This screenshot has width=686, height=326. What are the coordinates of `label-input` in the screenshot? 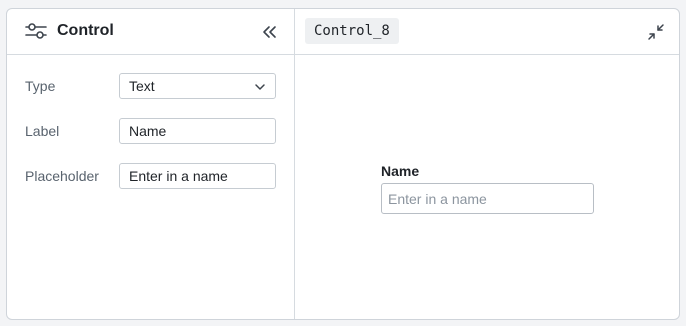 It's located at (197, 131).